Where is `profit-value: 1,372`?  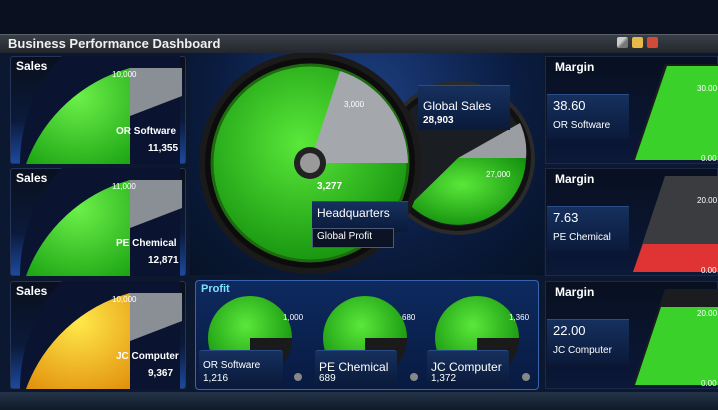 profit-value: 1,372 is located at coordinates (444, 378).